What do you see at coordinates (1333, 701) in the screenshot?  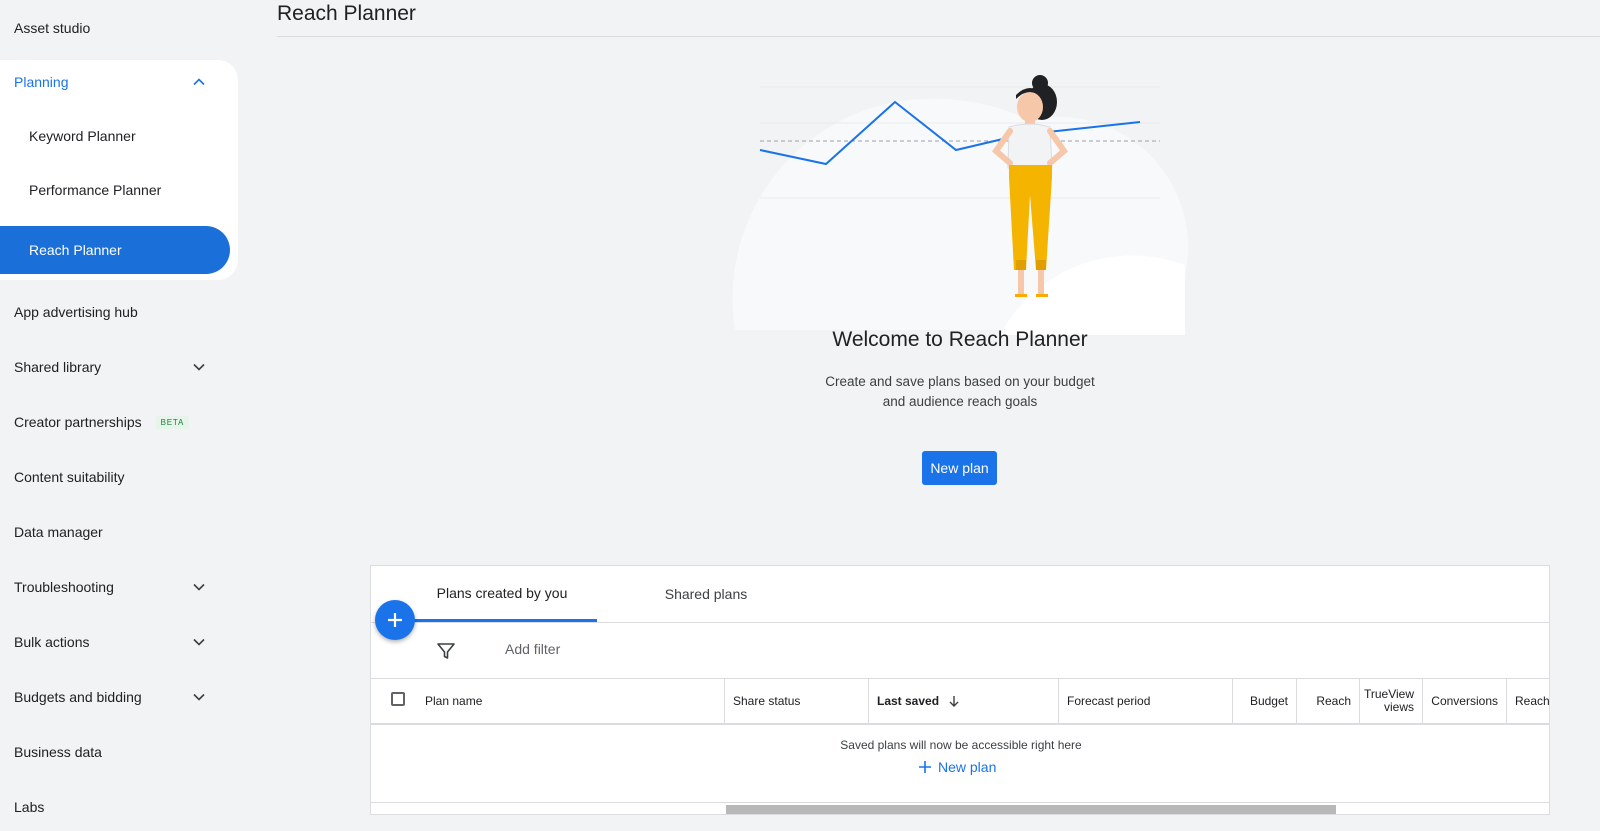 I see `column-reach-label: Reach` at bounding box center [1333, 701].